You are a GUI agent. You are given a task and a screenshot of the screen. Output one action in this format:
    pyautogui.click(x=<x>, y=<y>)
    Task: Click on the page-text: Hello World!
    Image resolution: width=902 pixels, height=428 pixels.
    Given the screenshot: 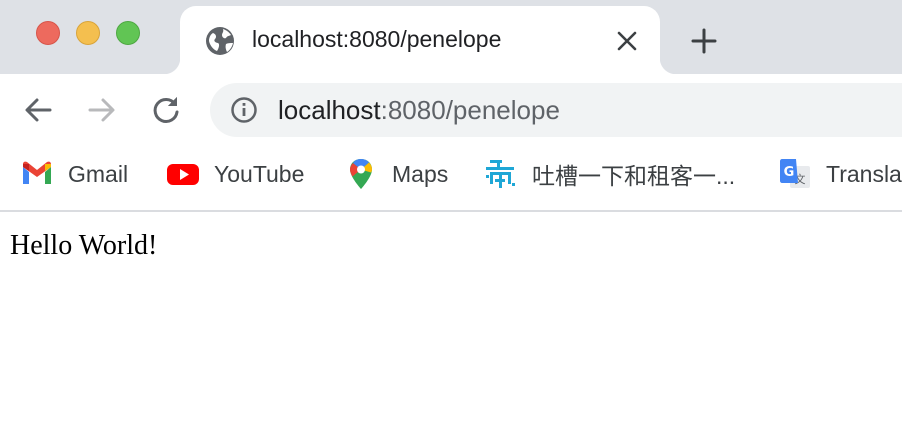 What is the action you would take?
    pyautogui.click(x=84, y=245)
    